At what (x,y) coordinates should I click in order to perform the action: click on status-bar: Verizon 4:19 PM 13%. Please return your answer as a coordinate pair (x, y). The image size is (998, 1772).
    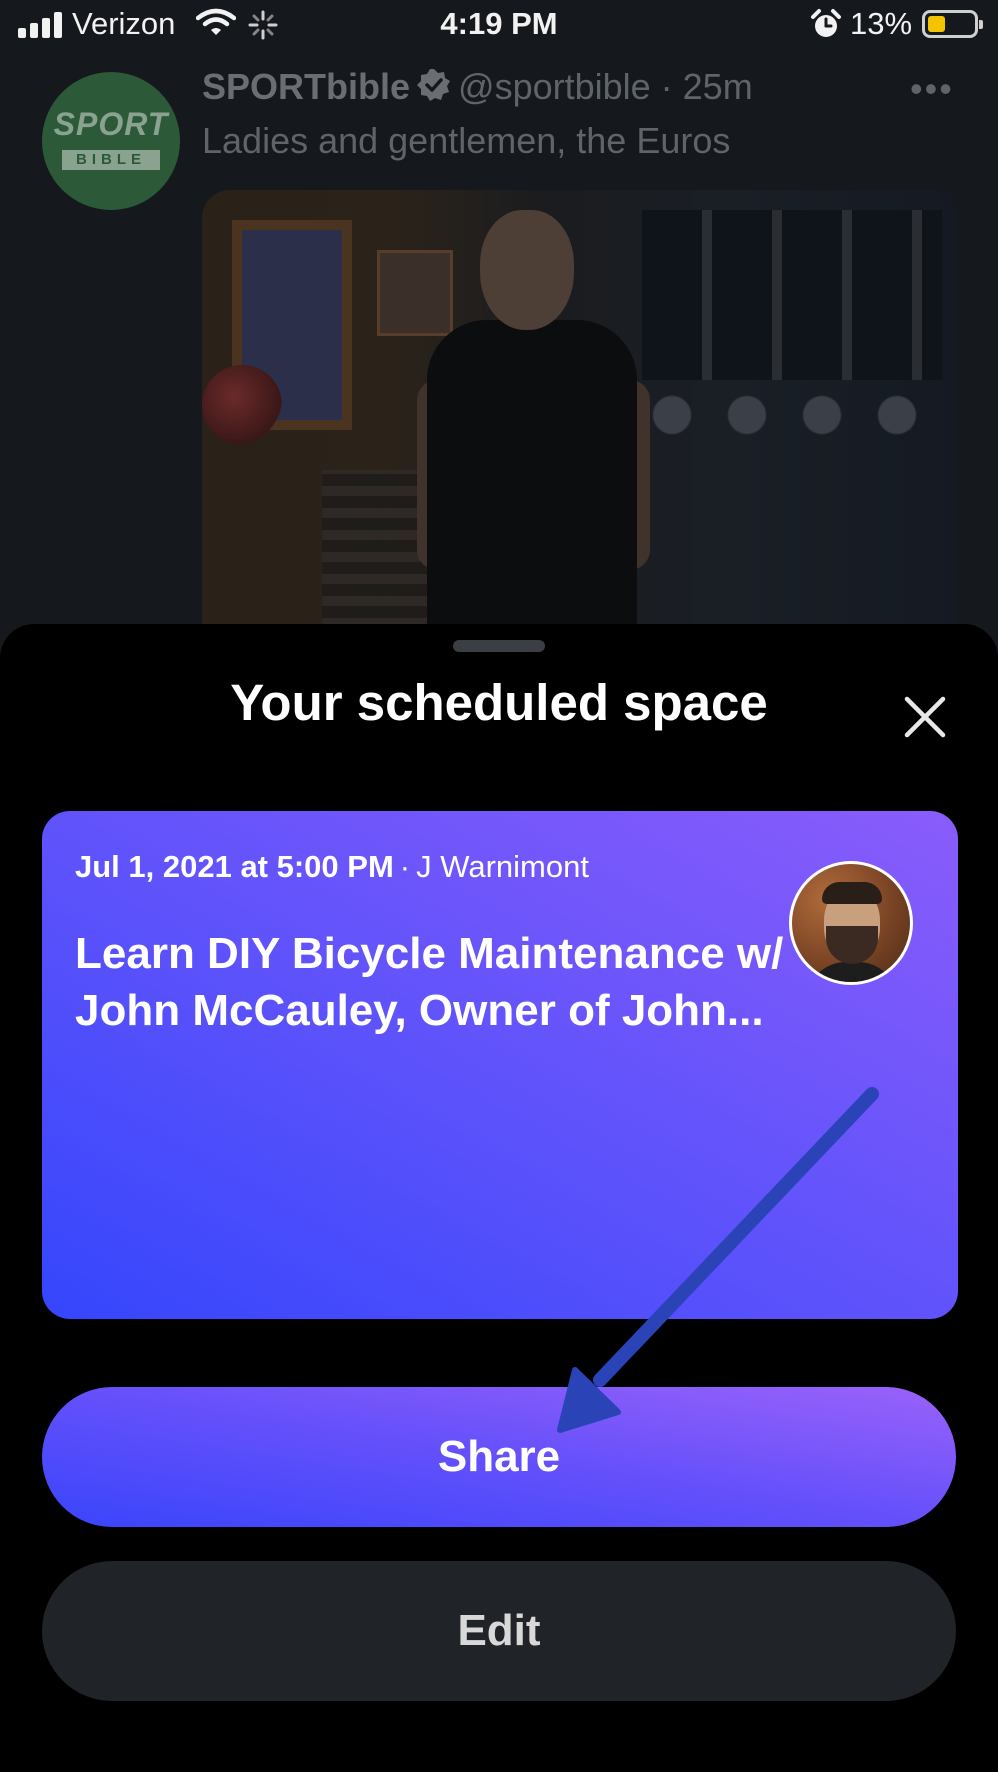
    Looking at the image, I should click on (499, 25).